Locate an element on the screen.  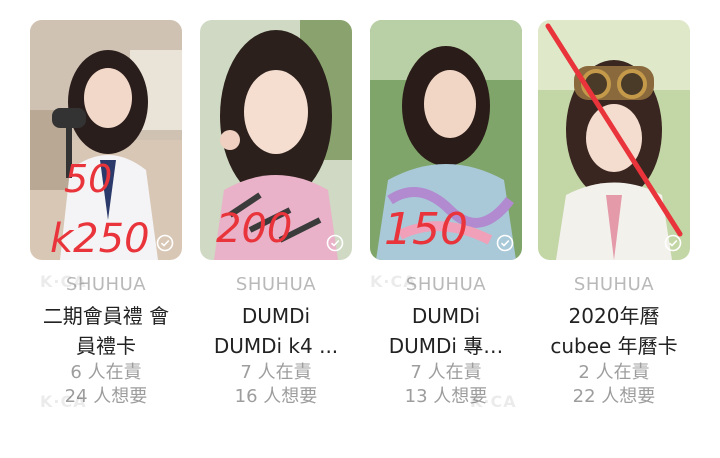
photocard-image is located at coordinates (614, 140).